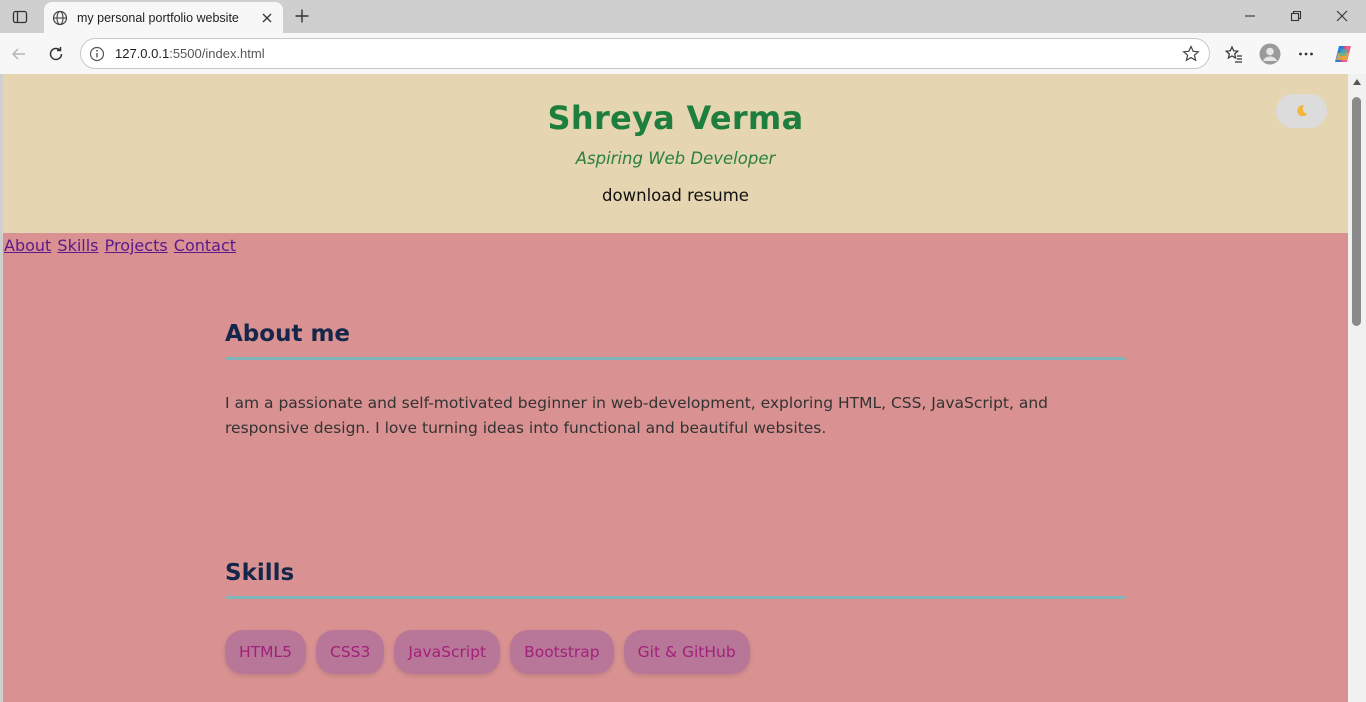 The height and width of the screenshot is (702, 1366). What do you see at coordinates (27, 245) in the screenshot?
I see `nav-link-about: About` at bounding box center [27, 245].